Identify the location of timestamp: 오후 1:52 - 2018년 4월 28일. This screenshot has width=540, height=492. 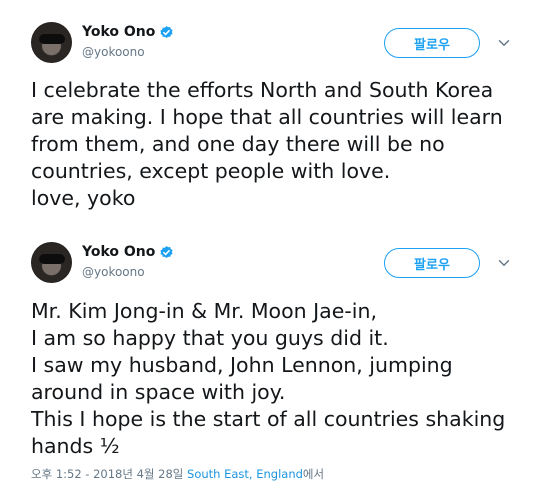
(107, 474).